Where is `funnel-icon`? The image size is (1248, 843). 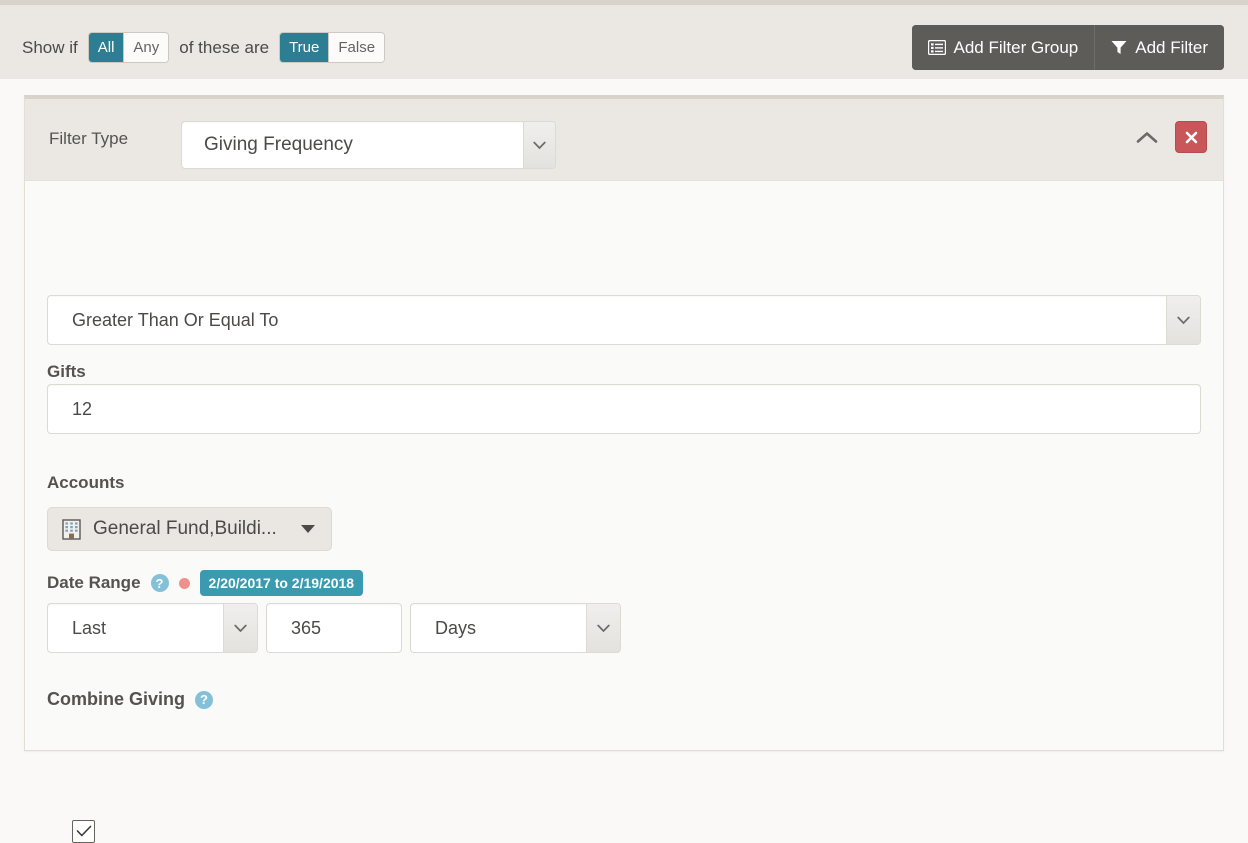
funnel-icon is located at coordinates (1119, 47).